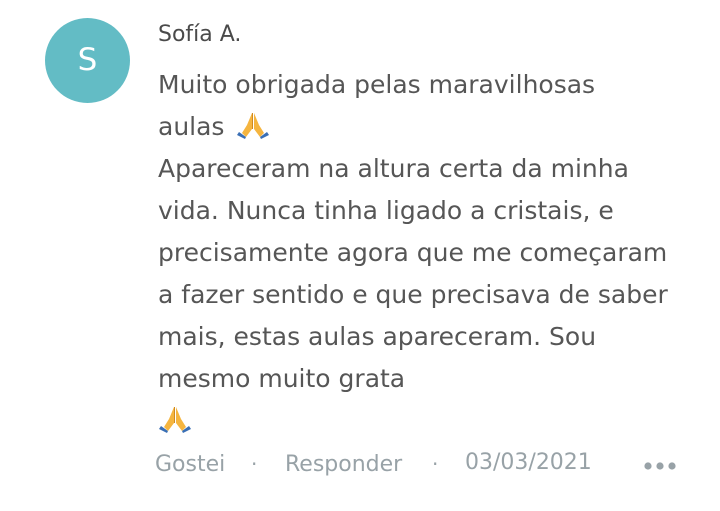 The width and height of the screenshot is (720, 511). Describe the element at coordinates (528, 462) in the screenshot. I see `comment-date: 03/03/2021` at that location.